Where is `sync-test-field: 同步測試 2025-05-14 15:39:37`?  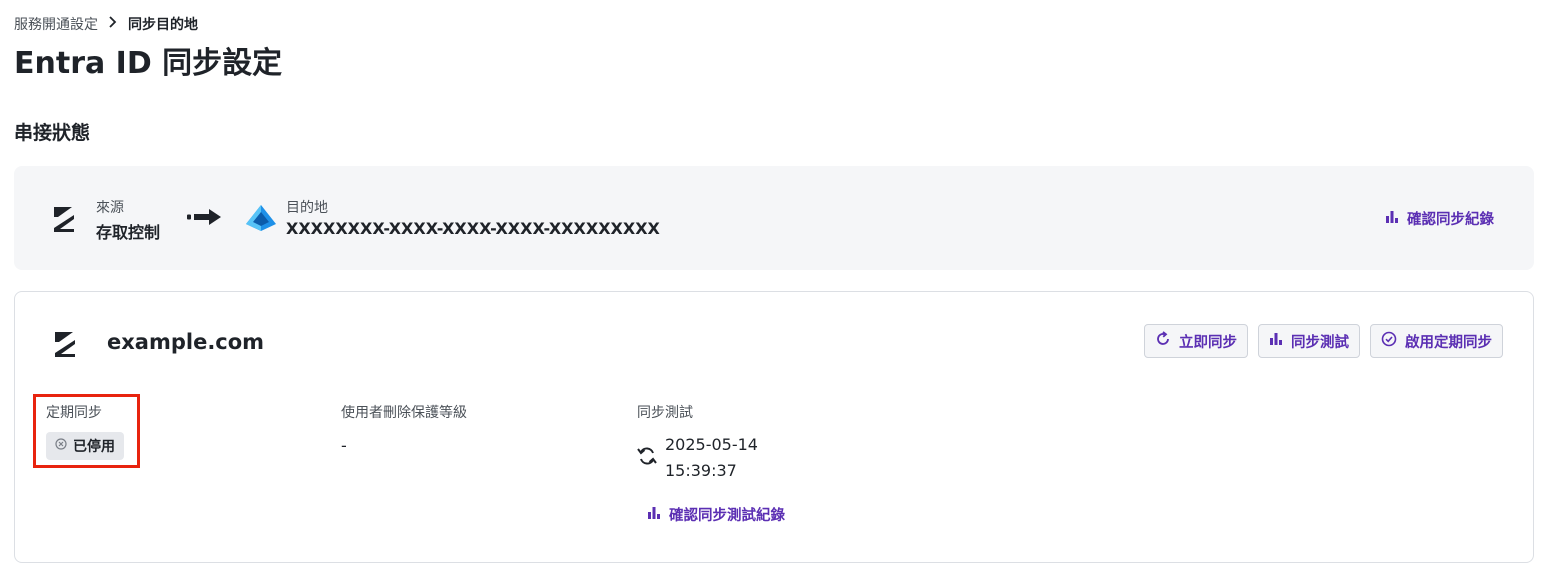
sync-test-field: 同步測試 2025-05-14 15:39:37 is located at coordinates (697, 443).